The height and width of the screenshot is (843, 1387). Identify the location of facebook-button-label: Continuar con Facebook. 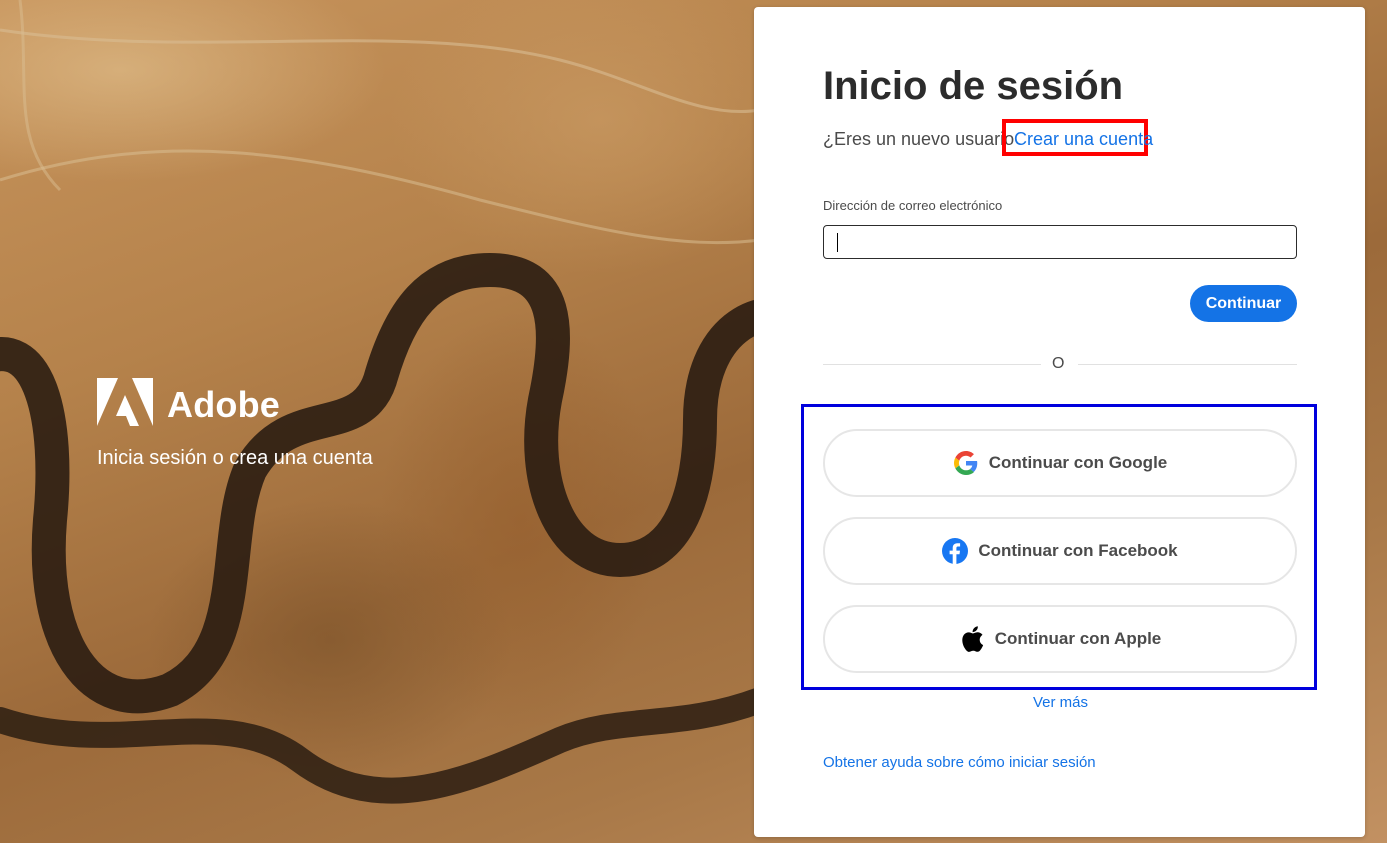
(1078, 550).